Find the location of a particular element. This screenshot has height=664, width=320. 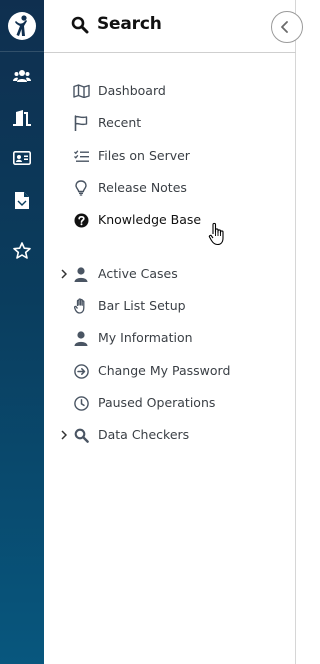

menu-item-recent: Recent is located at coordinates (174, 123).